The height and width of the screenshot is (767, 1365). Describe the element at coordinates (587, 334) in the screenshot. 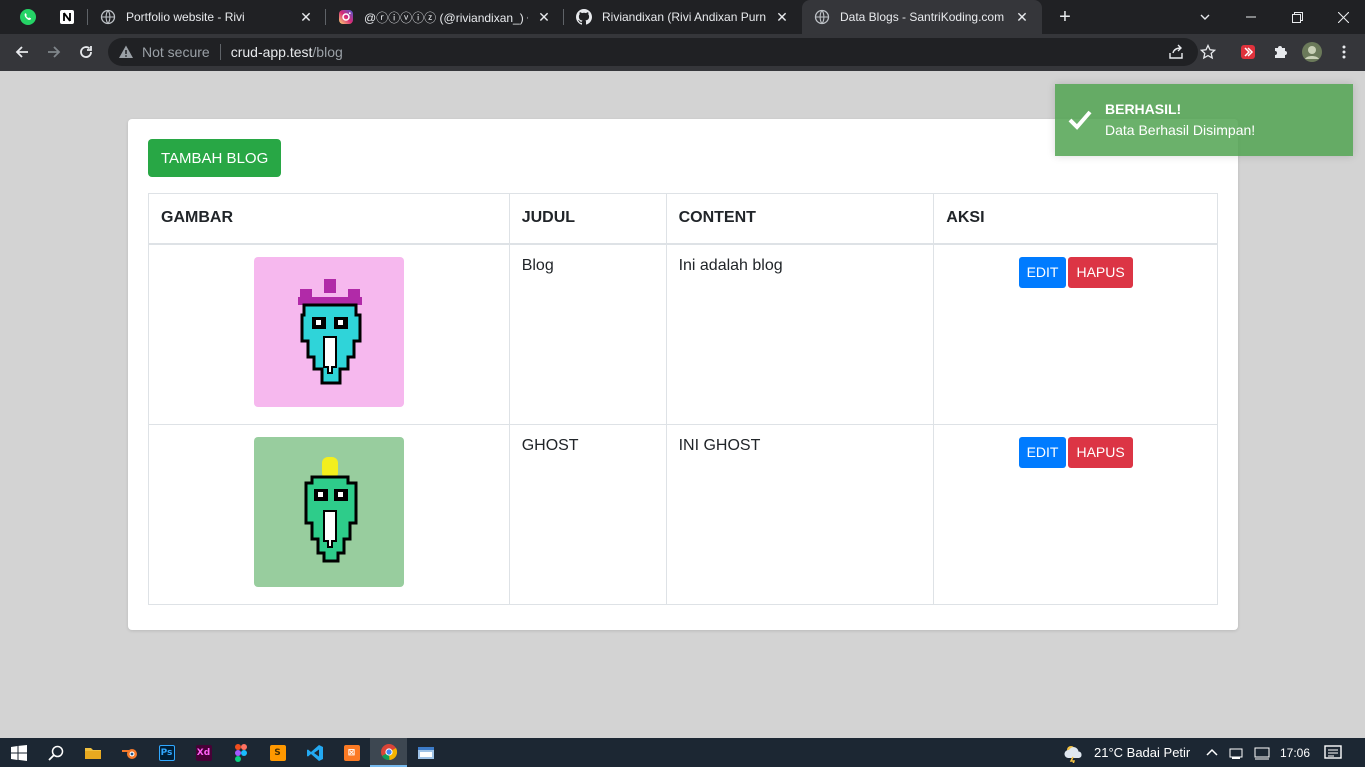

I see `judul-cell: Blog` at that location.